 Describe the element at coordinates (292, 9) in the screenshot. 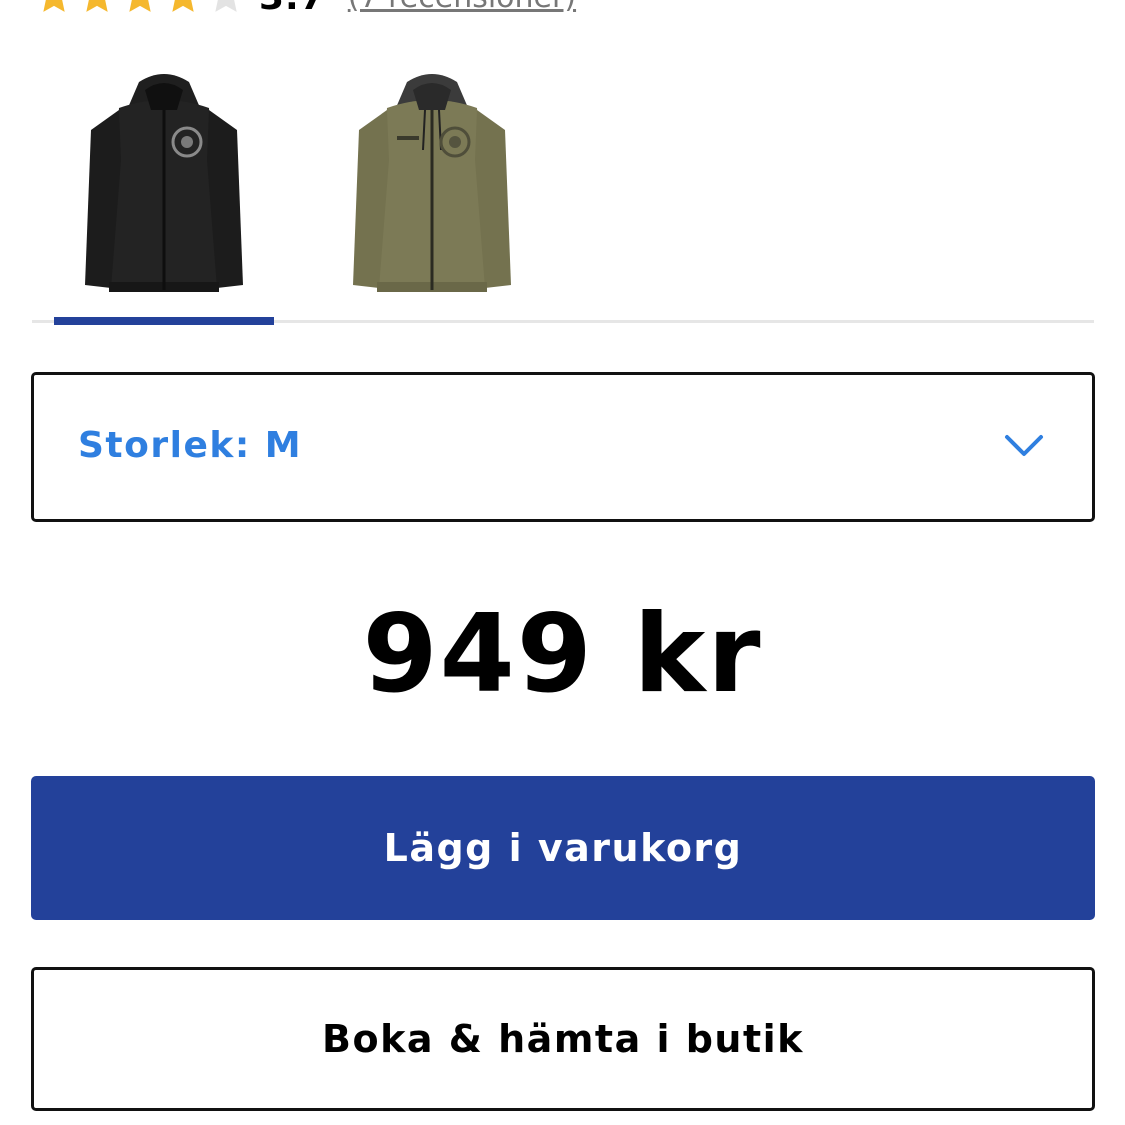

I see `rating-value: 3.7` at that location.